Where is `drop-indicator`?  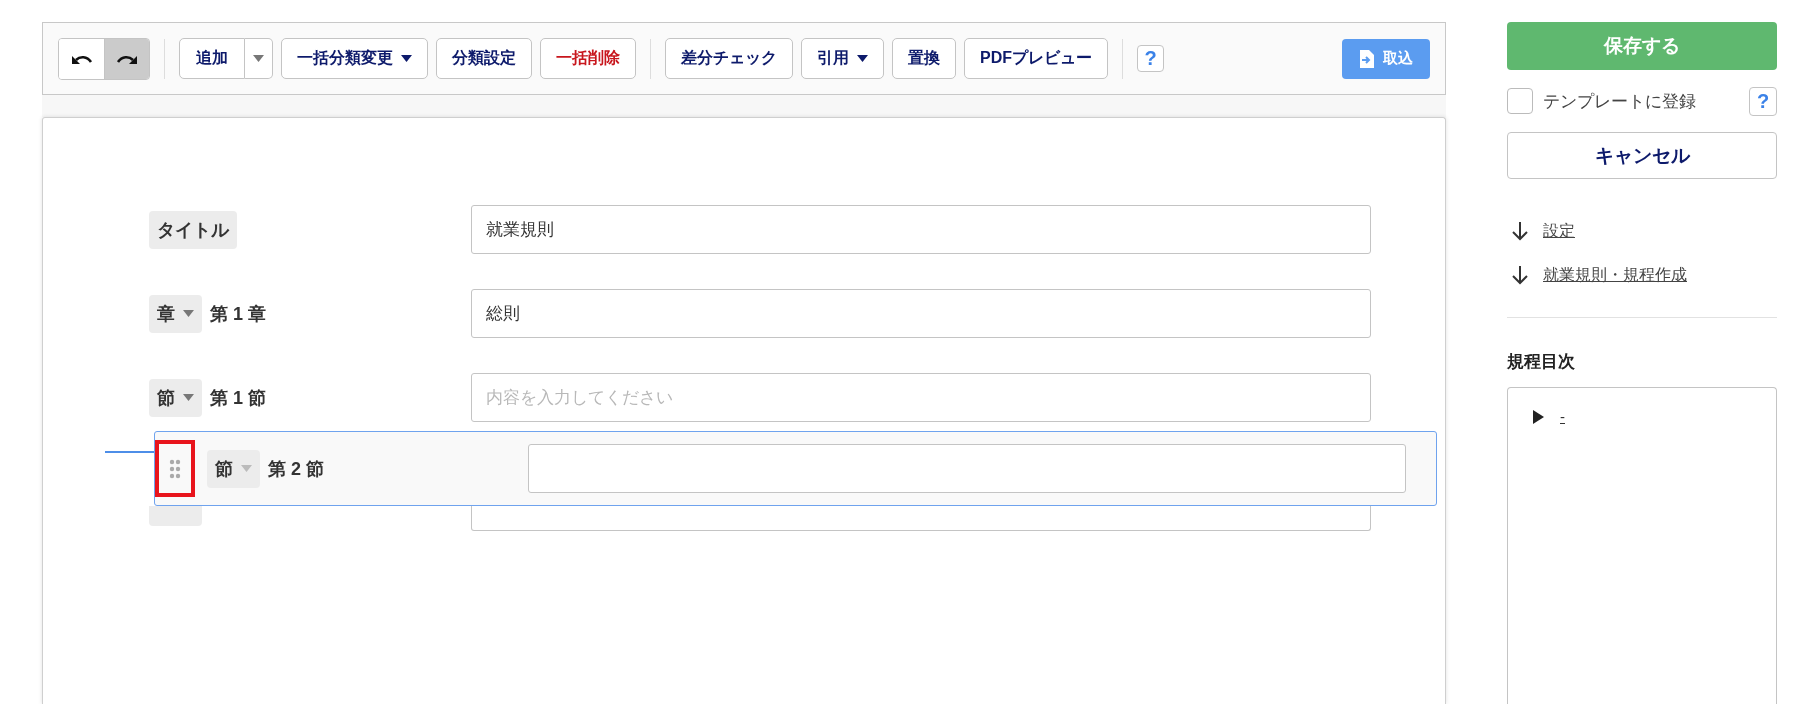 drop-indicator is located at coordinates (130, 452).